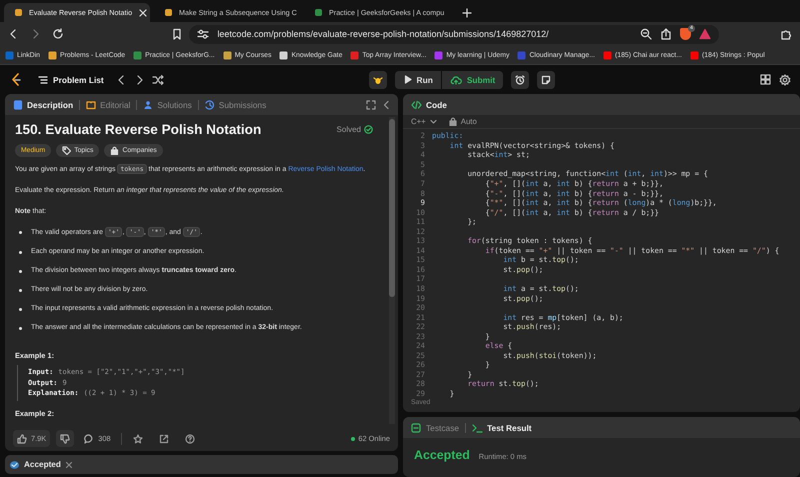 The width and height of the screenshot is (800, 477). I want to click on help-icon, so click(189, 439).